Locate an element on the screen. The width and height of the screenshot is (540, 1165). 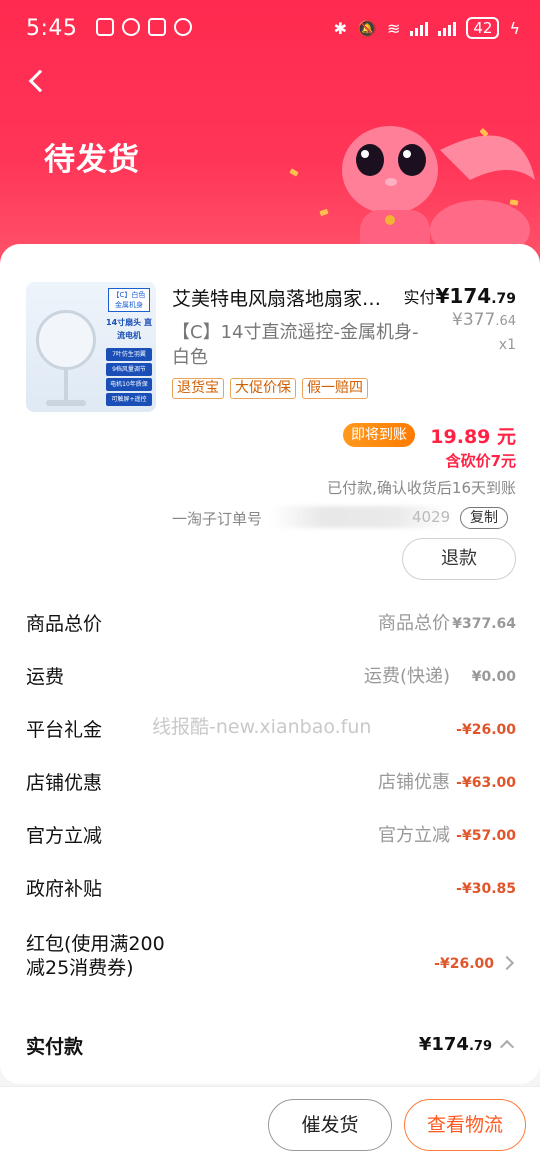
product-sku: 【C】14寸直流遥控-金属机身-白色 is located at coordinates (295, 345).